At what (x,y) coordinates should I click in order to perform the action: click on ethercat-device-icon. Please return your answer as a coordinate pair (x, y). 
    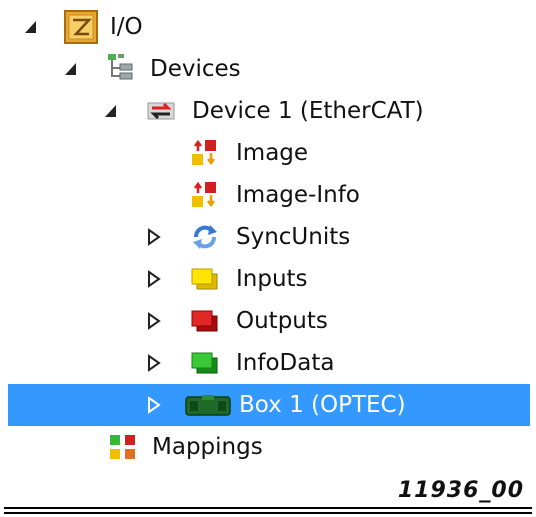
    Looking at the image, I should click on (161, 111).